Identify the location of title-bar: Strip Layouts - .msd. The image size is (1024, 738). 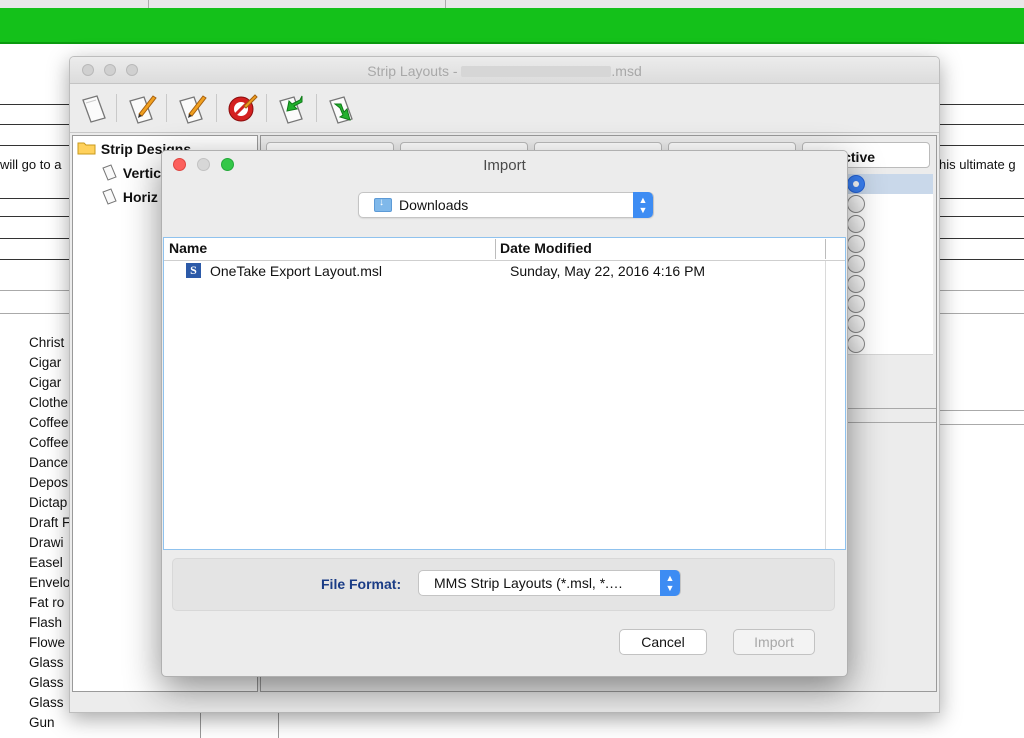
(504, 70).